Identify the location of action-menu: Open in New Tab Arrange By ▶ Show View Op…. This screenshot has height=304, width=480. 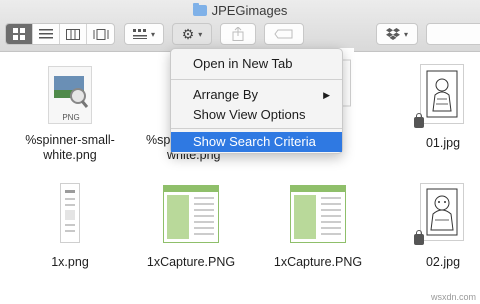
(256, 101).